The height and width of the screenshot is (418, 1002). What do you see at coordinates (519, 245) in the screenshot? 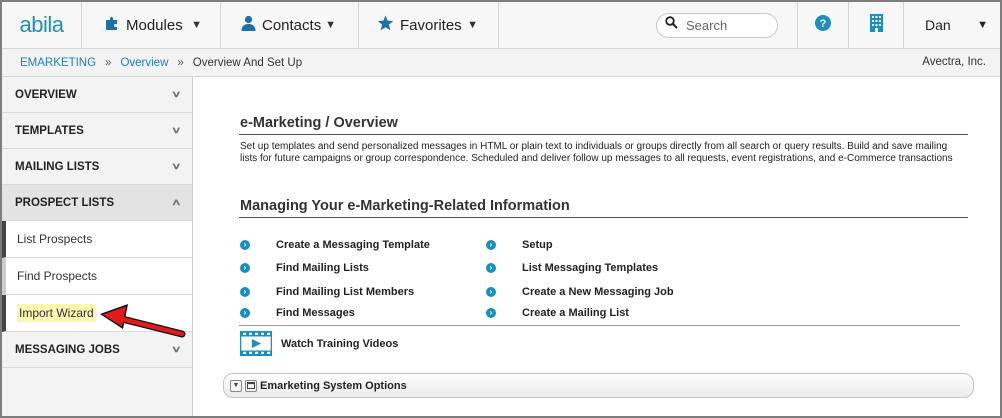
I see `link-setup: › Setup` at bounding box center [519, 245].